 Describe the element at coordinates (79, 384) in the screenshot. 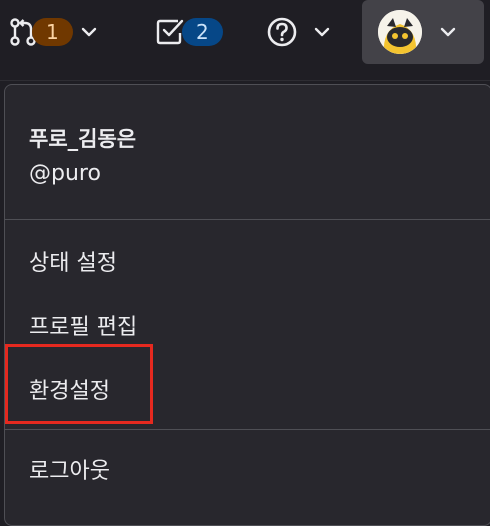

I see `preferences-highlight-box` at that location.